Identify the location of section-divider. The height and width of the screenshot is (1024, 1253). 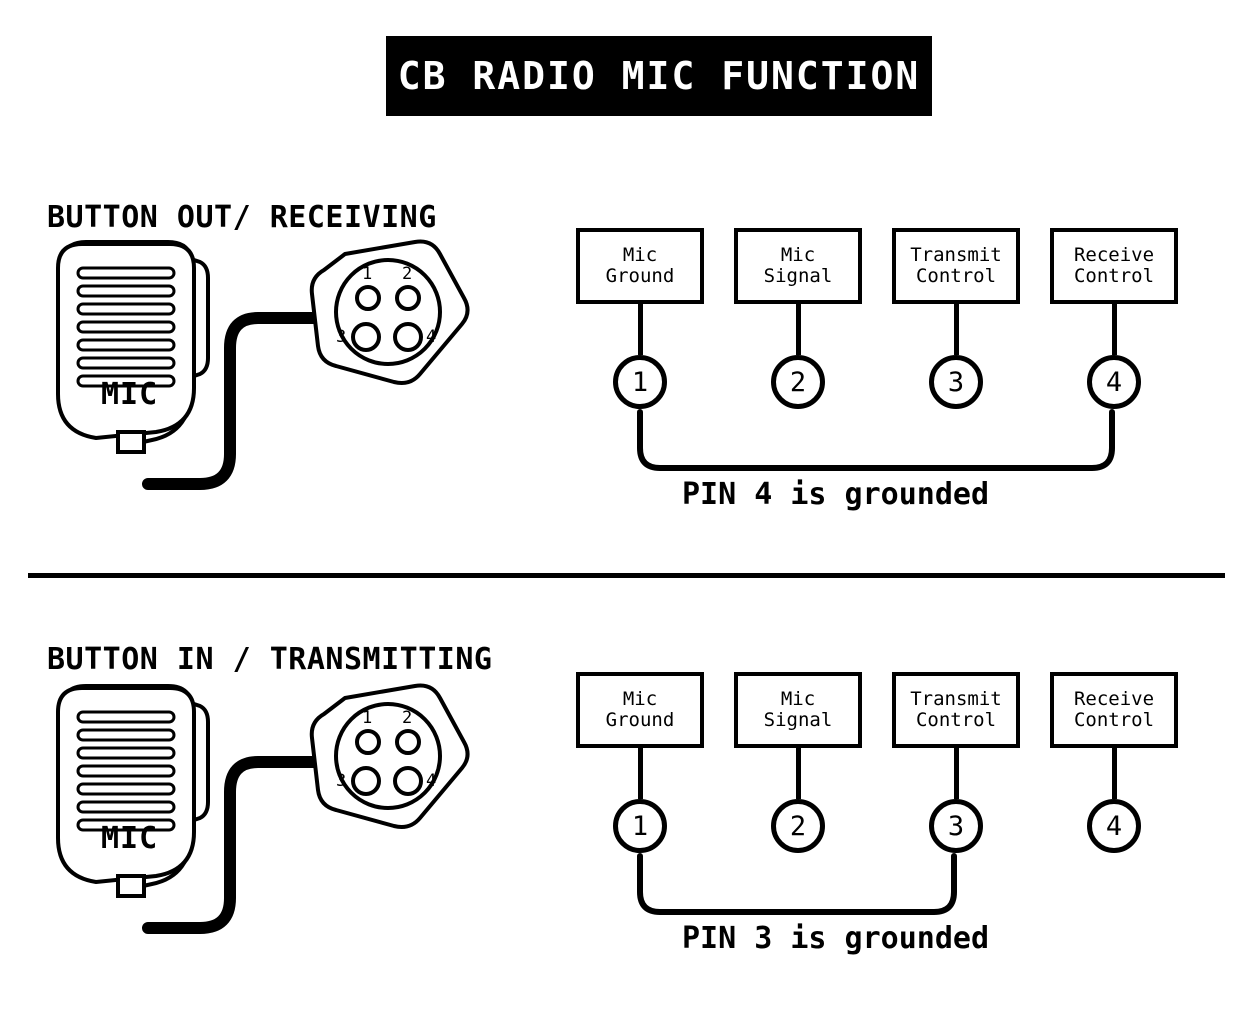
(626, 575).